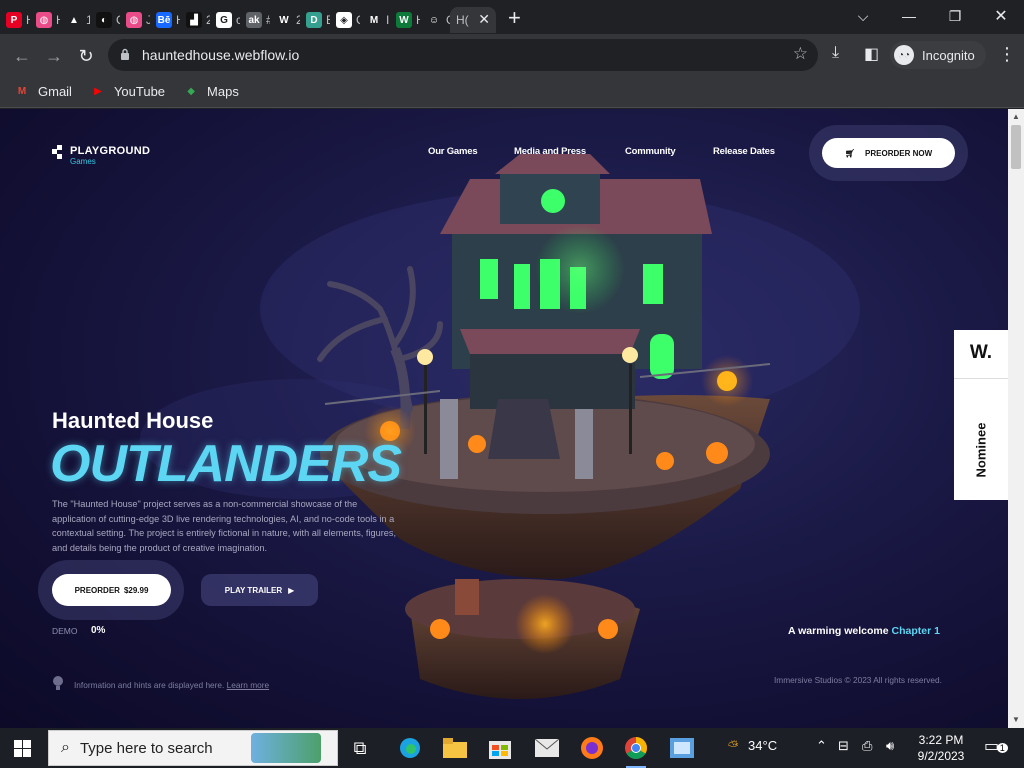 The image size is (1024, 768). I want to click on volume-icon: 🔊︎, so click(890, 746).